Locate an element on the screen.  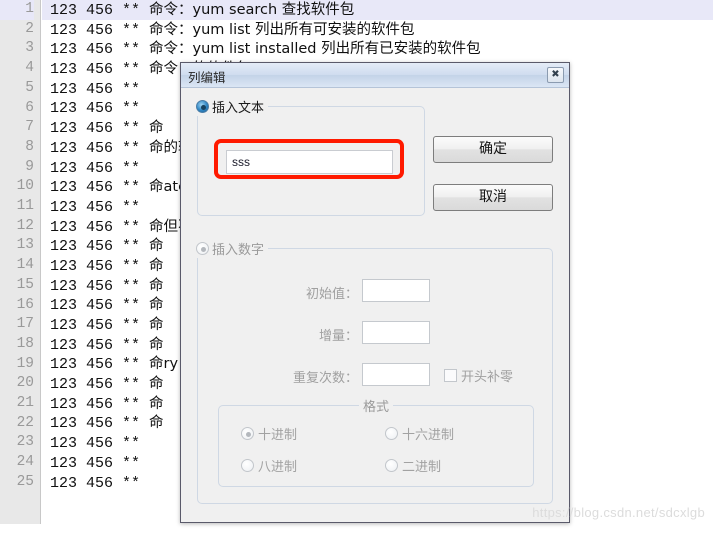
insert-text-group: 插入文本 is located at coordinates (308, 156).